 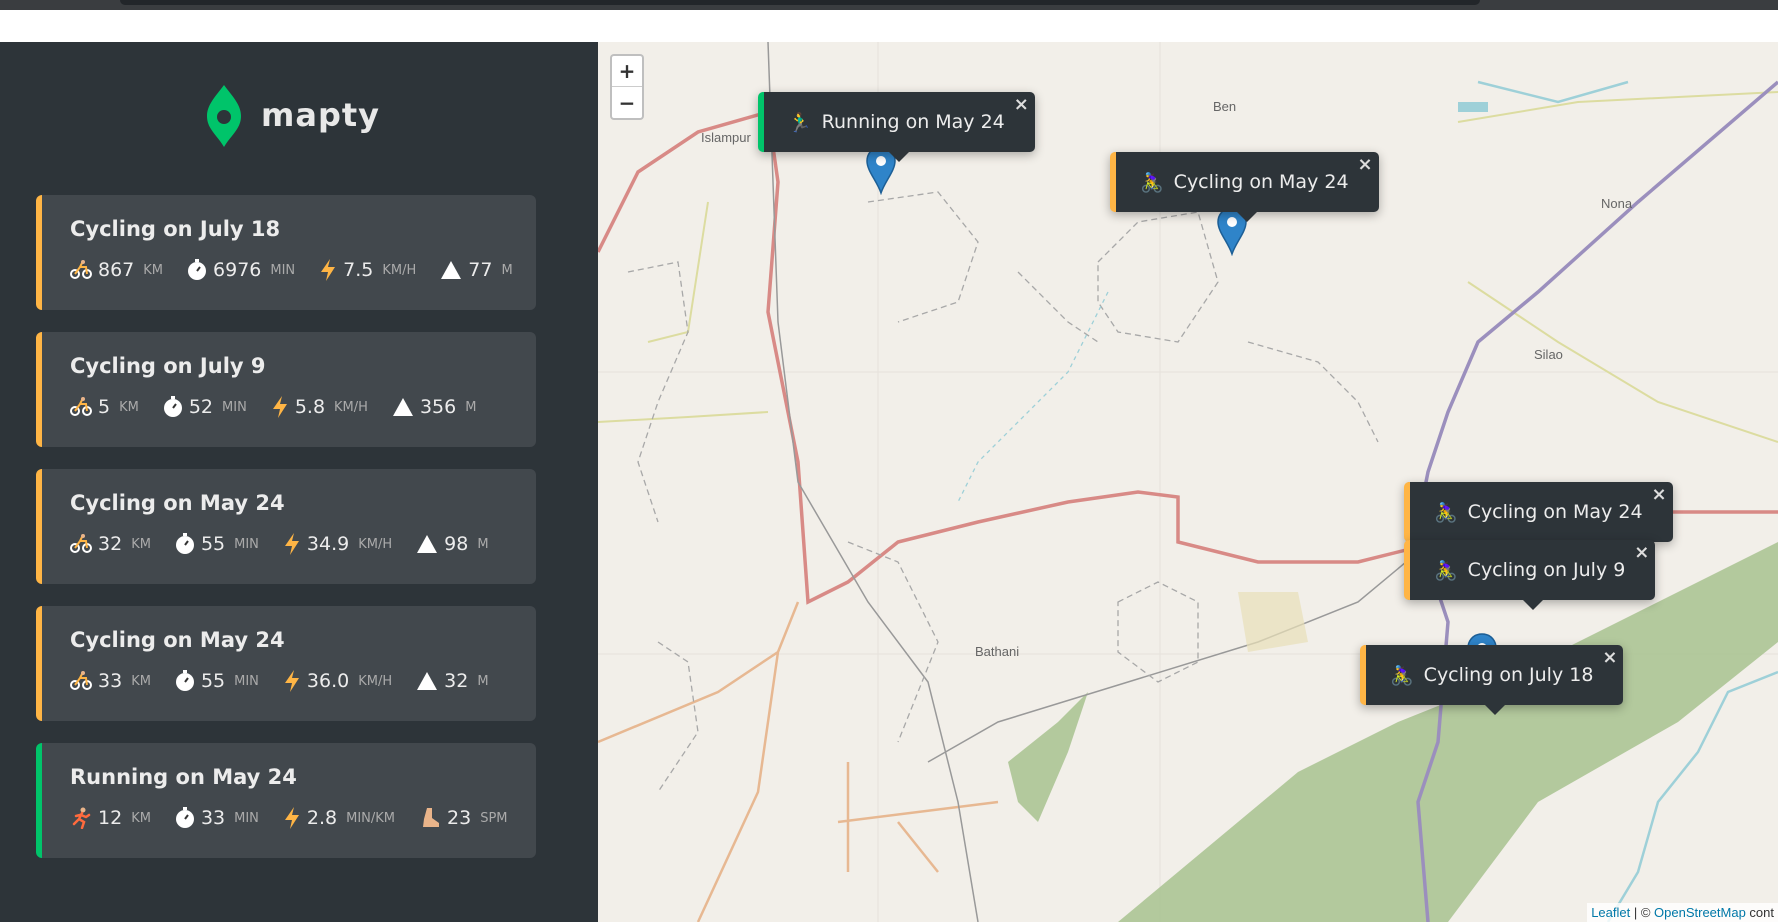 I want to click on distance-value: 12, so click(x=110, y=818).